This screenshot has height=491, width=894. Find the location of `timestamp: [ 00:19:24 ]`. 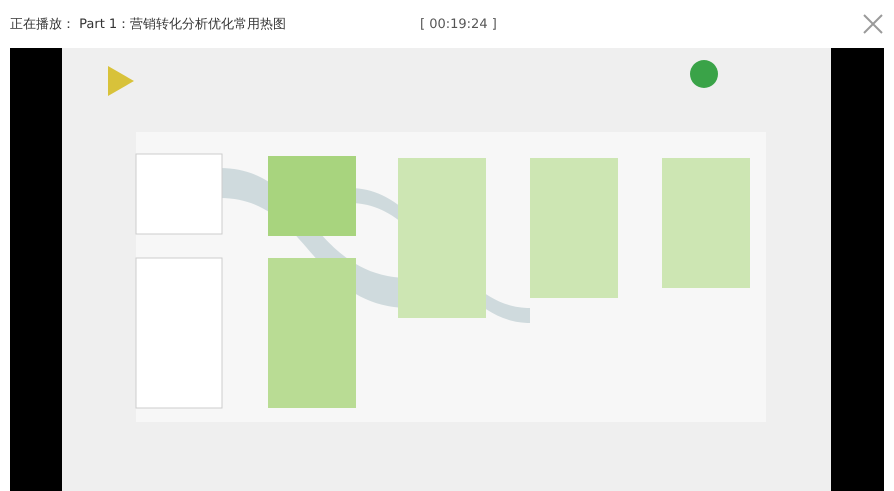

timestamp: [ 00:19:24 ] is located at coordinates (458, 24).